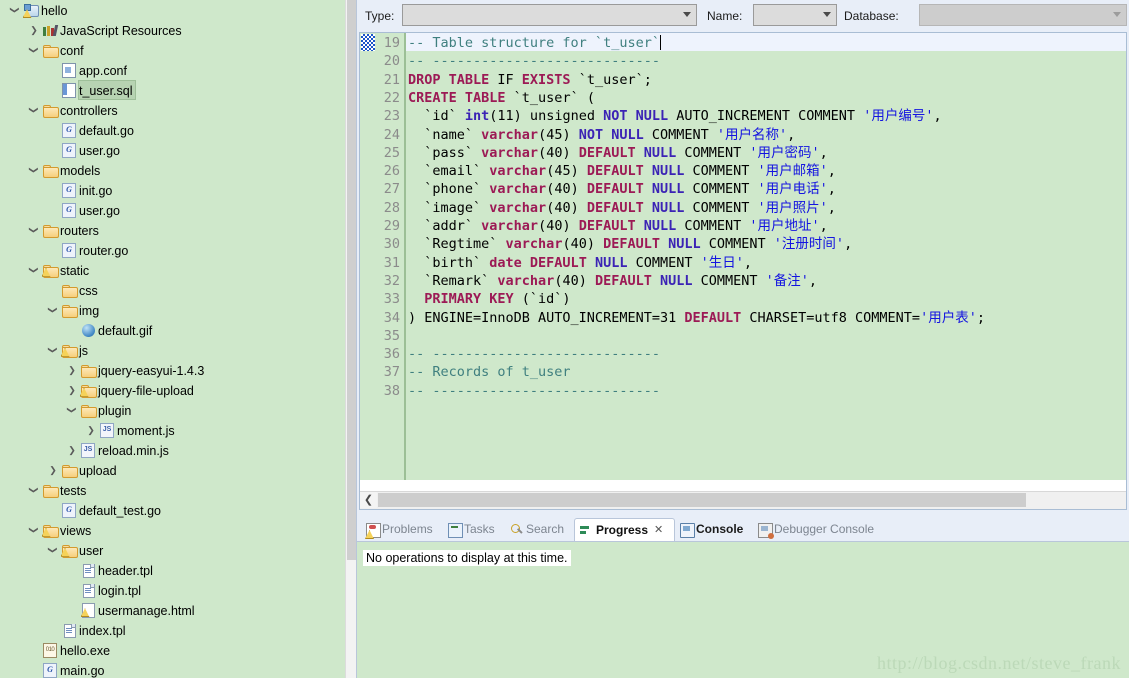 The width and height of the screenshot is (1129, 678). What do you see at coordinates (473, 529) in the screenshot?
I see `tab-tasks: Tasks` at bounding box center [473, 529].